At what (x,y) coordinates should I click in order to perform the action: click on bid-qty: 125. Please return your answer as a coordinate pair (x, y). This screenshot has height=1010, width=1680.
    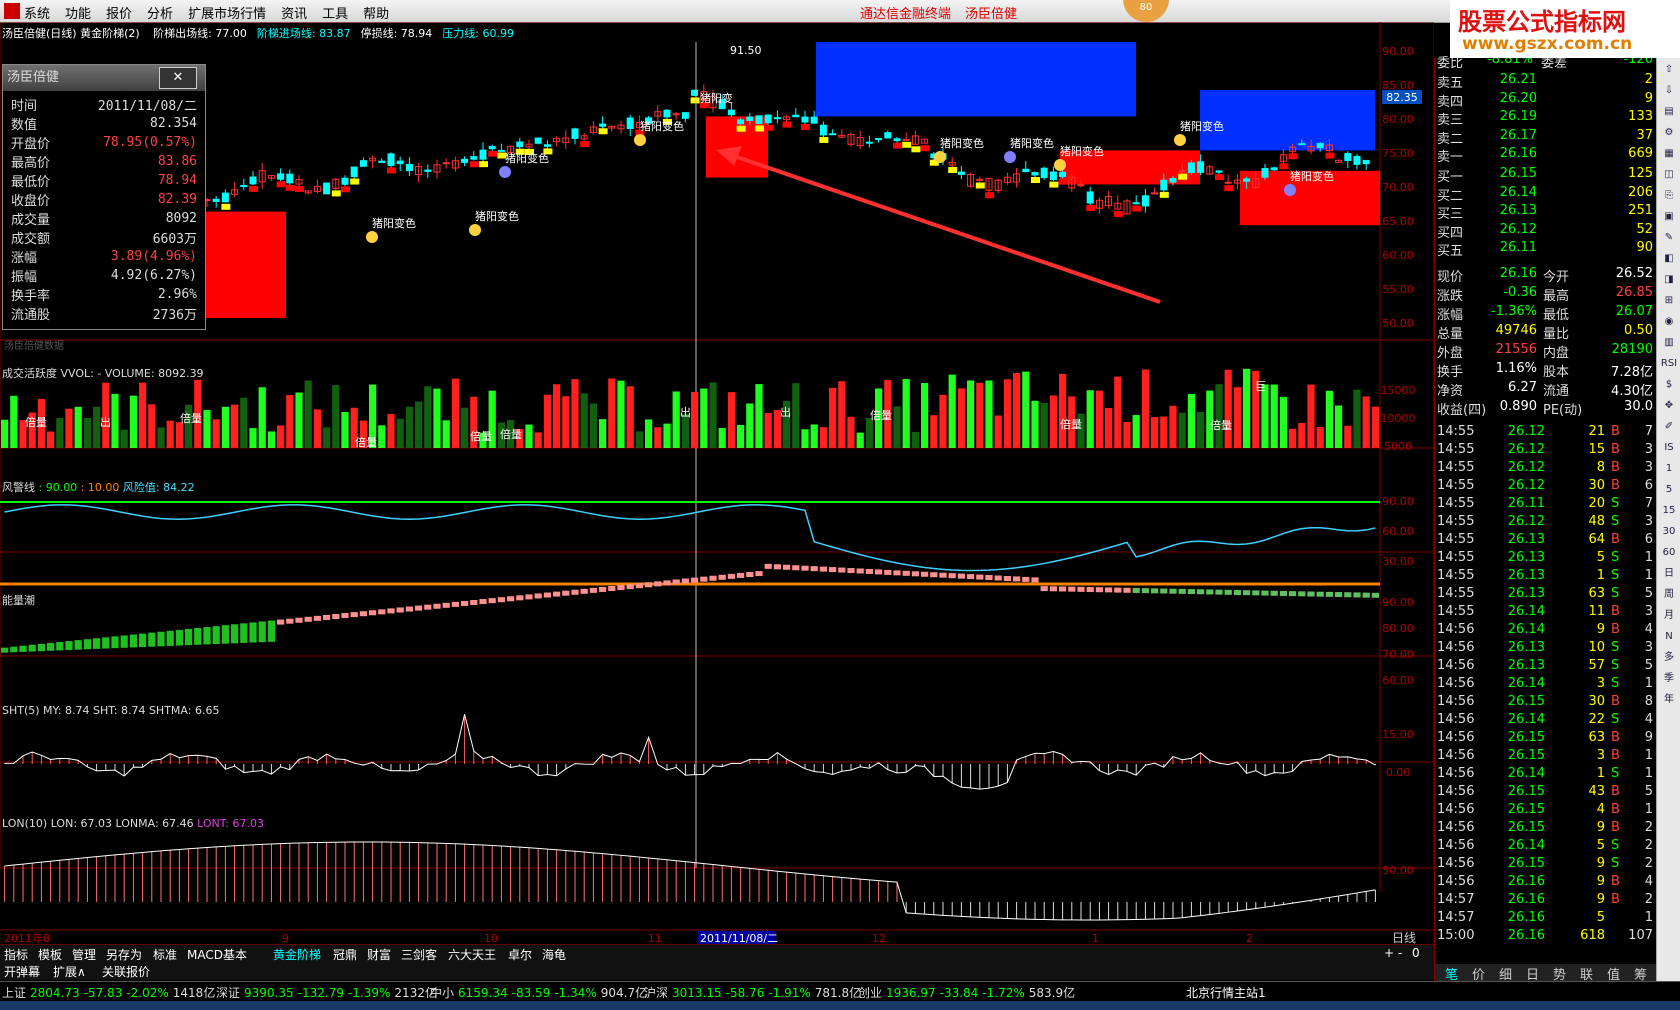
    Looking at the image, I should click on (1640, 173).